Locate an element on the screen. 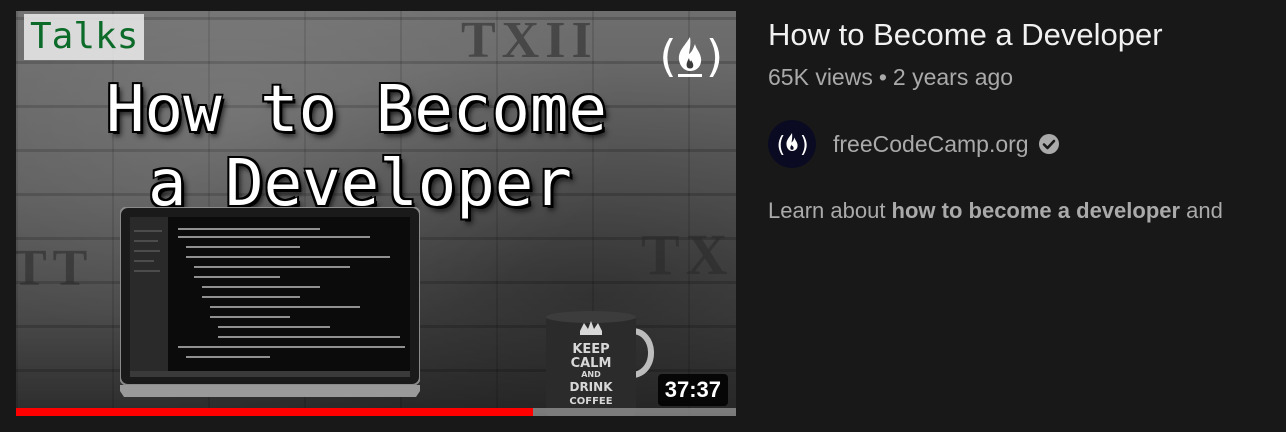 The width and height of the screenshot is (1286, 432). mug-text: CALM is located at coordinates (591, 363).